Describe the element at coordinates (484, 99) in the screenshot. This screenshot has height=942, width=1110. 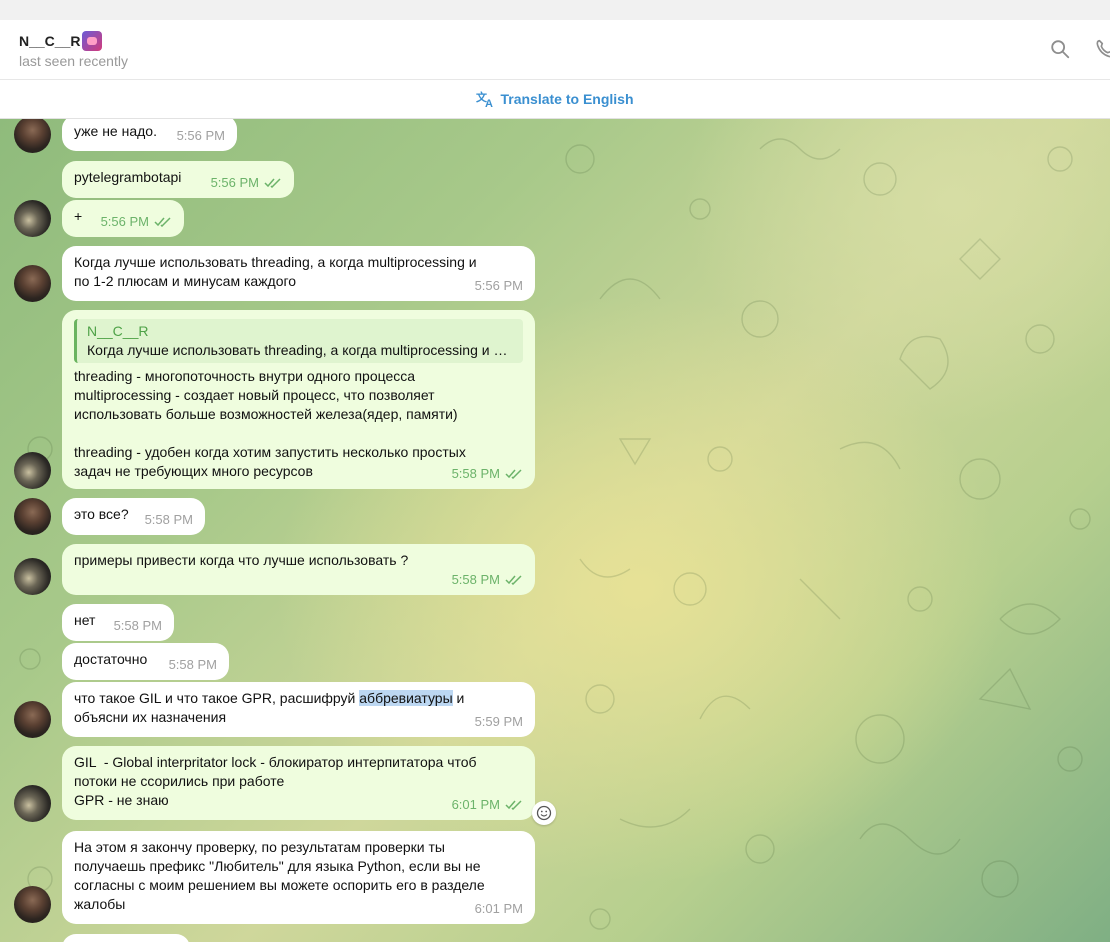
I see `translate-icon: 文 A` at that location.